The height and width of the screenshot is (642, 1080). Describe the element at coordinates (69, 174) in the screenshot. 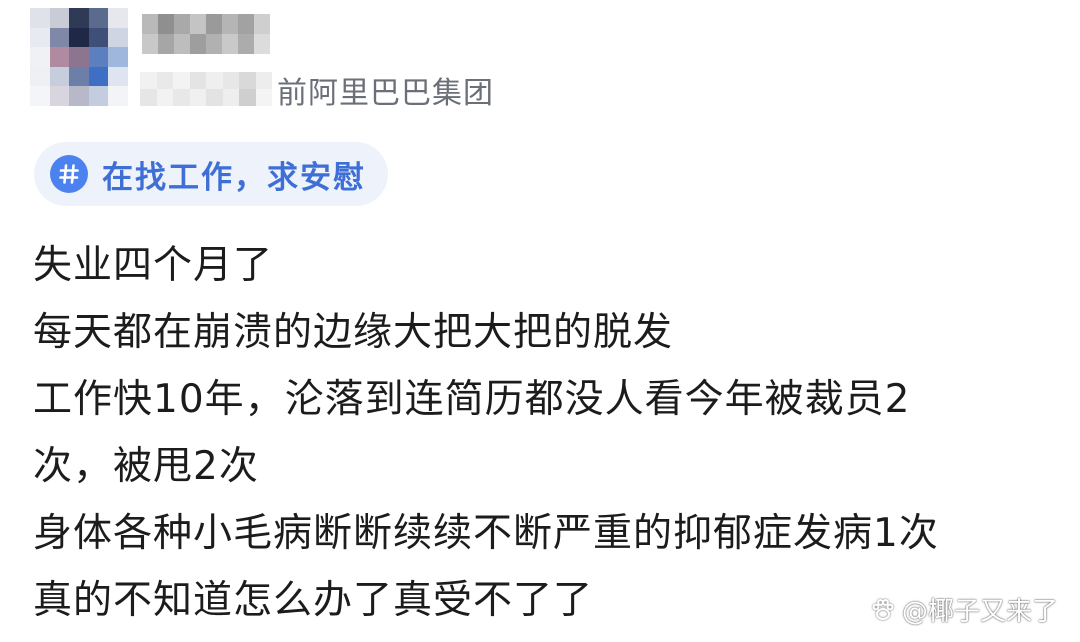

I see `hashtag-icon` at that location.